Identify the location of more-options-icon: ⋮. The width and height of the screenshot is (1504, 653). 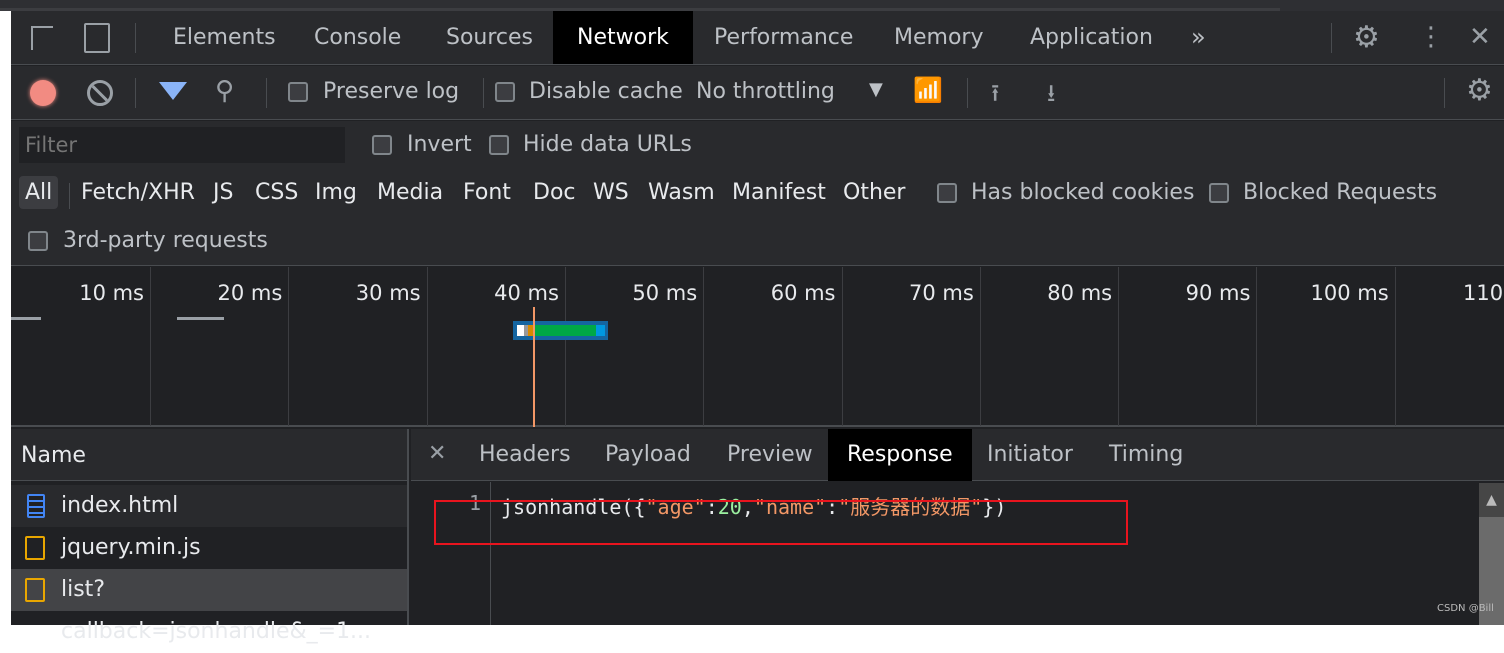
(1431, 37).